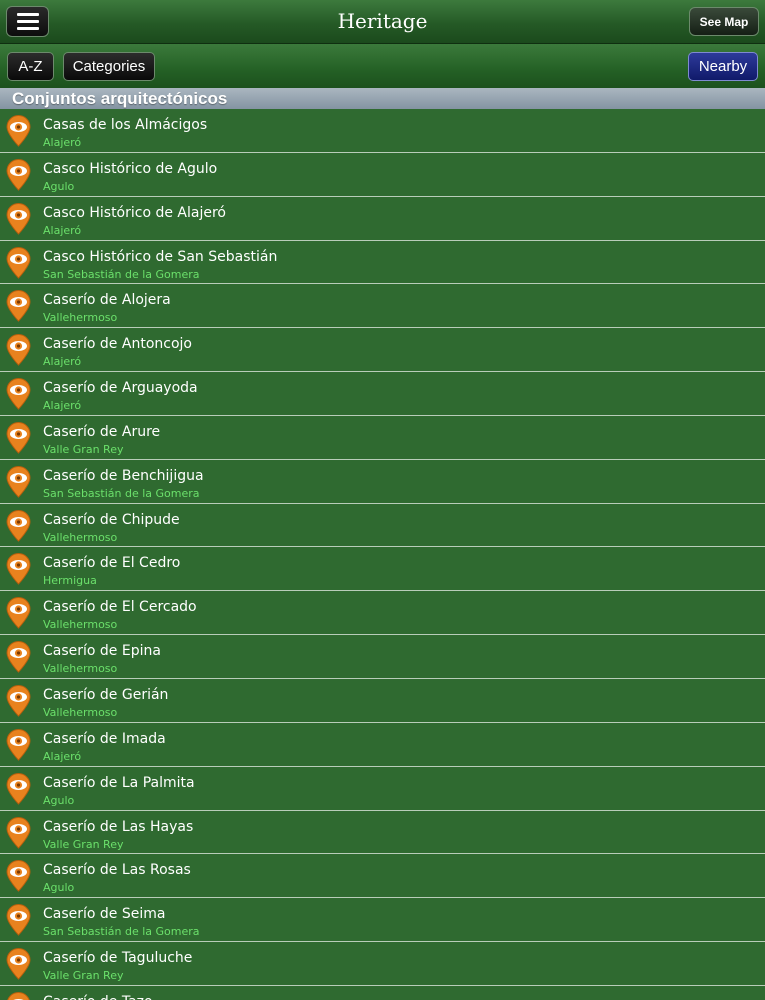 Image resolution: width=765 pixels, height=1000 pixels. I want to click on list-item-title: Caserío de Chipude, so click(111, 519).